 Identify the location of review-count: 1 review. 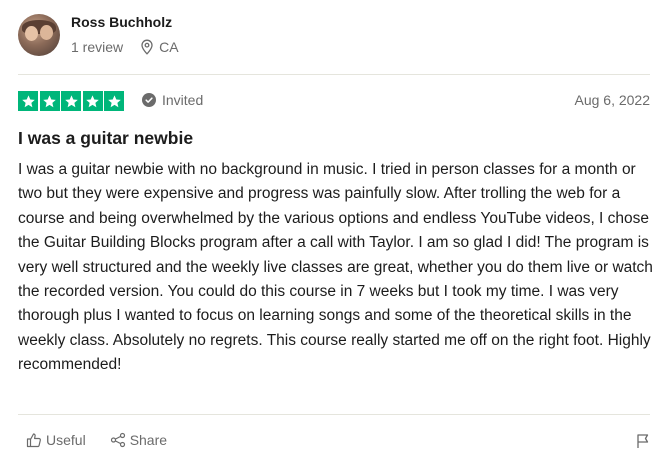
(97, 47).